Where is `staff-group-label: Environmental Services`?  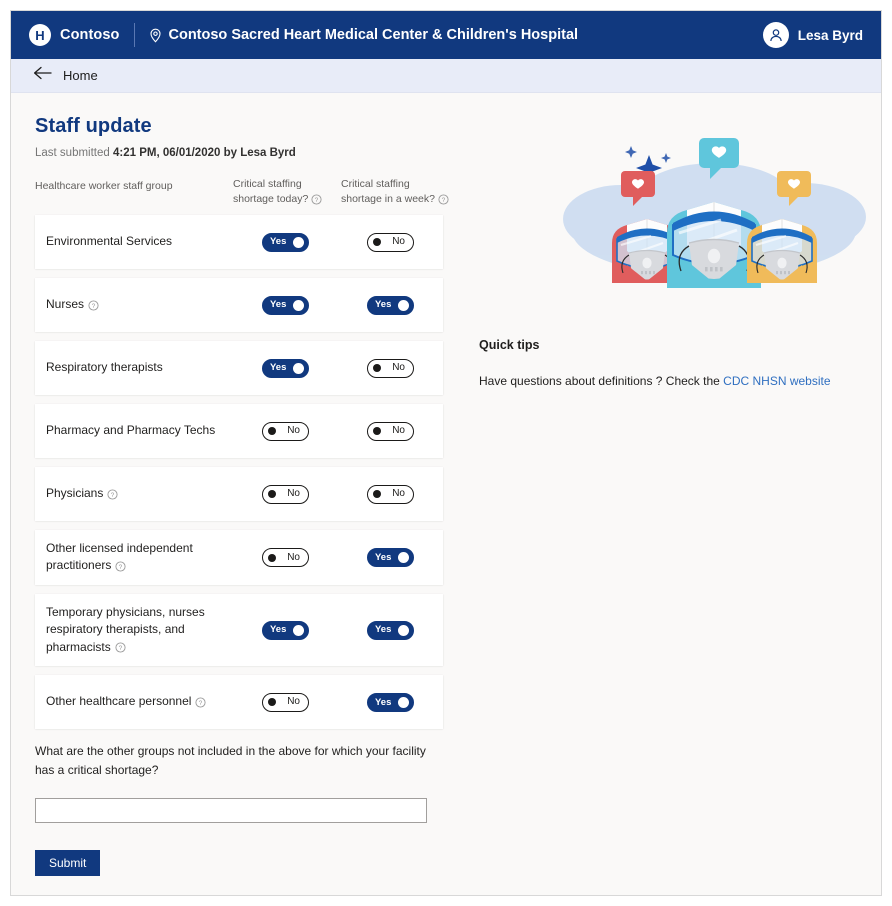 staff-group-label: Environmental Services is located at coordinates (109, 241).